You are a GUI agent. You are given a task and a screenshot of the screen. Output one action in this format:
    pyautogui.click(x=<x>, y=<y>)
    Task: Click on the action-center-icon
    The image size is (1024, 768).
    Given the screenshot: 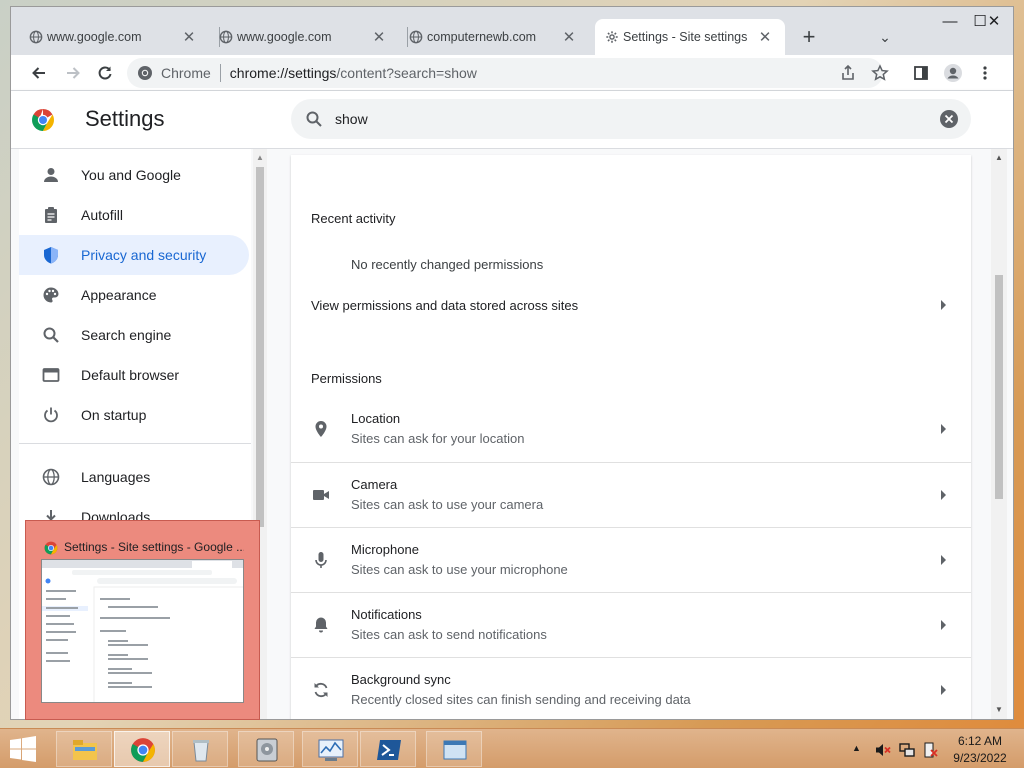 What is the action you would take?
    pyautogui.click(x=931, y=750)
    